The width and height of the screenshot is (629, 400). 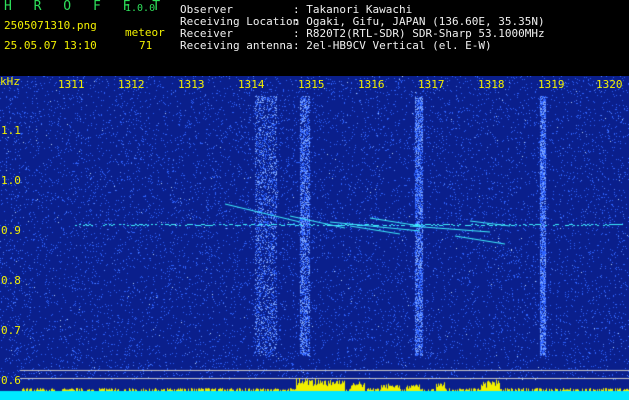 What do you see at coordinates (551, 84) in the screenshot?
I see `time-tick-1319: 1319` at bounding box center [551, 84].